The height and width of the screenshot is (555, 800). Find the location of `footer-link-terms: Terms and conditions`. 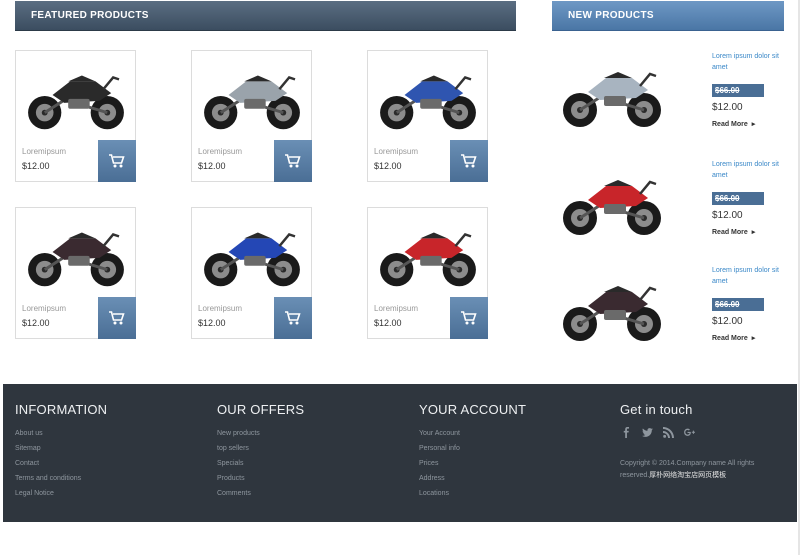

footer-link-terms: Terms and conditions is located at coordinates (61, 478).